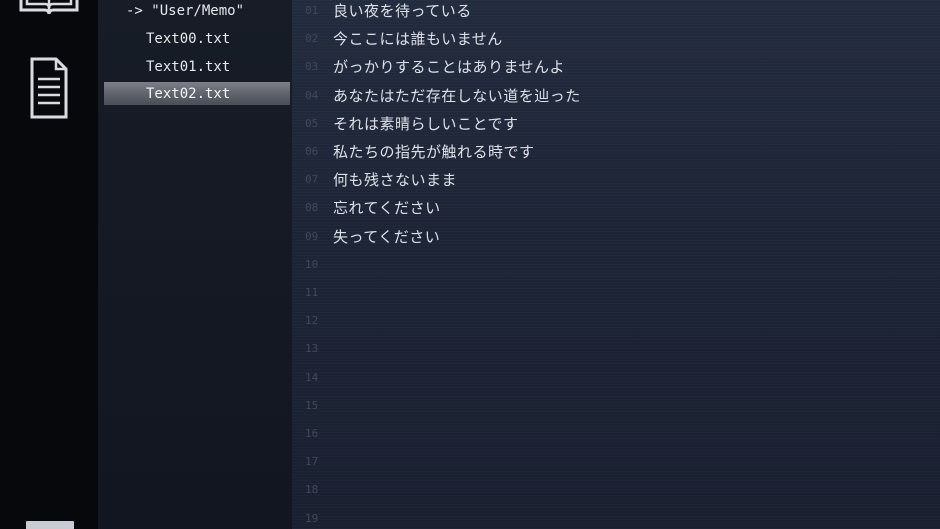  What do you see at coordinates (312, 490) in the screenshot?
I see `line-number: 18` at bounding box center [312, 490].